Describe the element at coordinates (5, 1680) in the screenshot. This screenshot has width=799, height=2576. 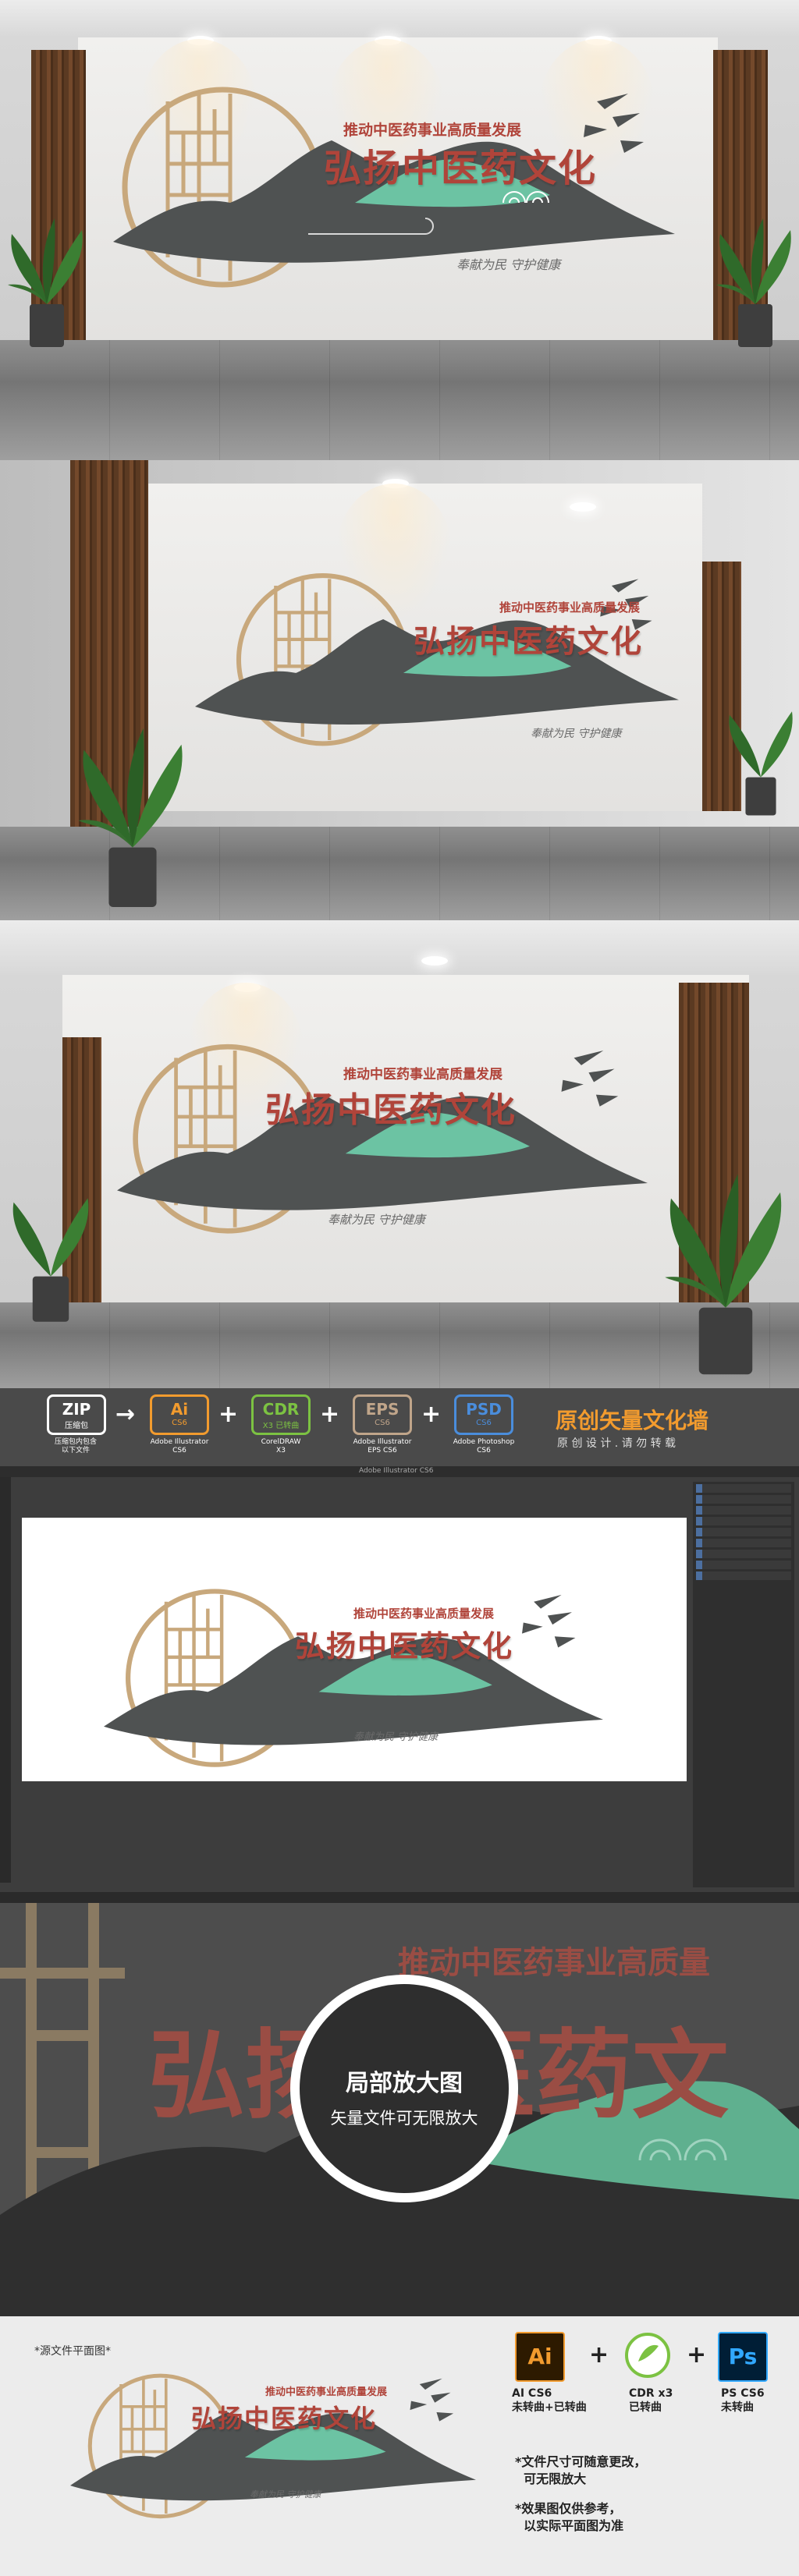
I see `tool-panel` at that location.